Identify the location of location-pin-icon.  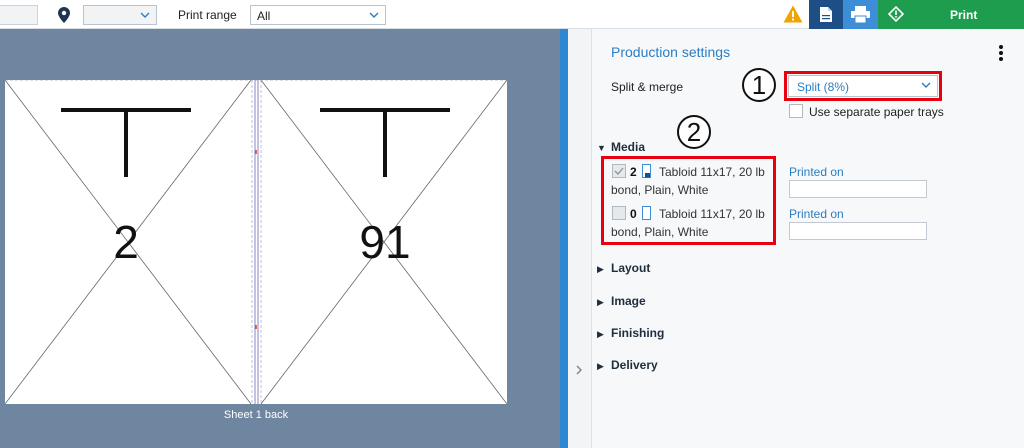
(64, 15).